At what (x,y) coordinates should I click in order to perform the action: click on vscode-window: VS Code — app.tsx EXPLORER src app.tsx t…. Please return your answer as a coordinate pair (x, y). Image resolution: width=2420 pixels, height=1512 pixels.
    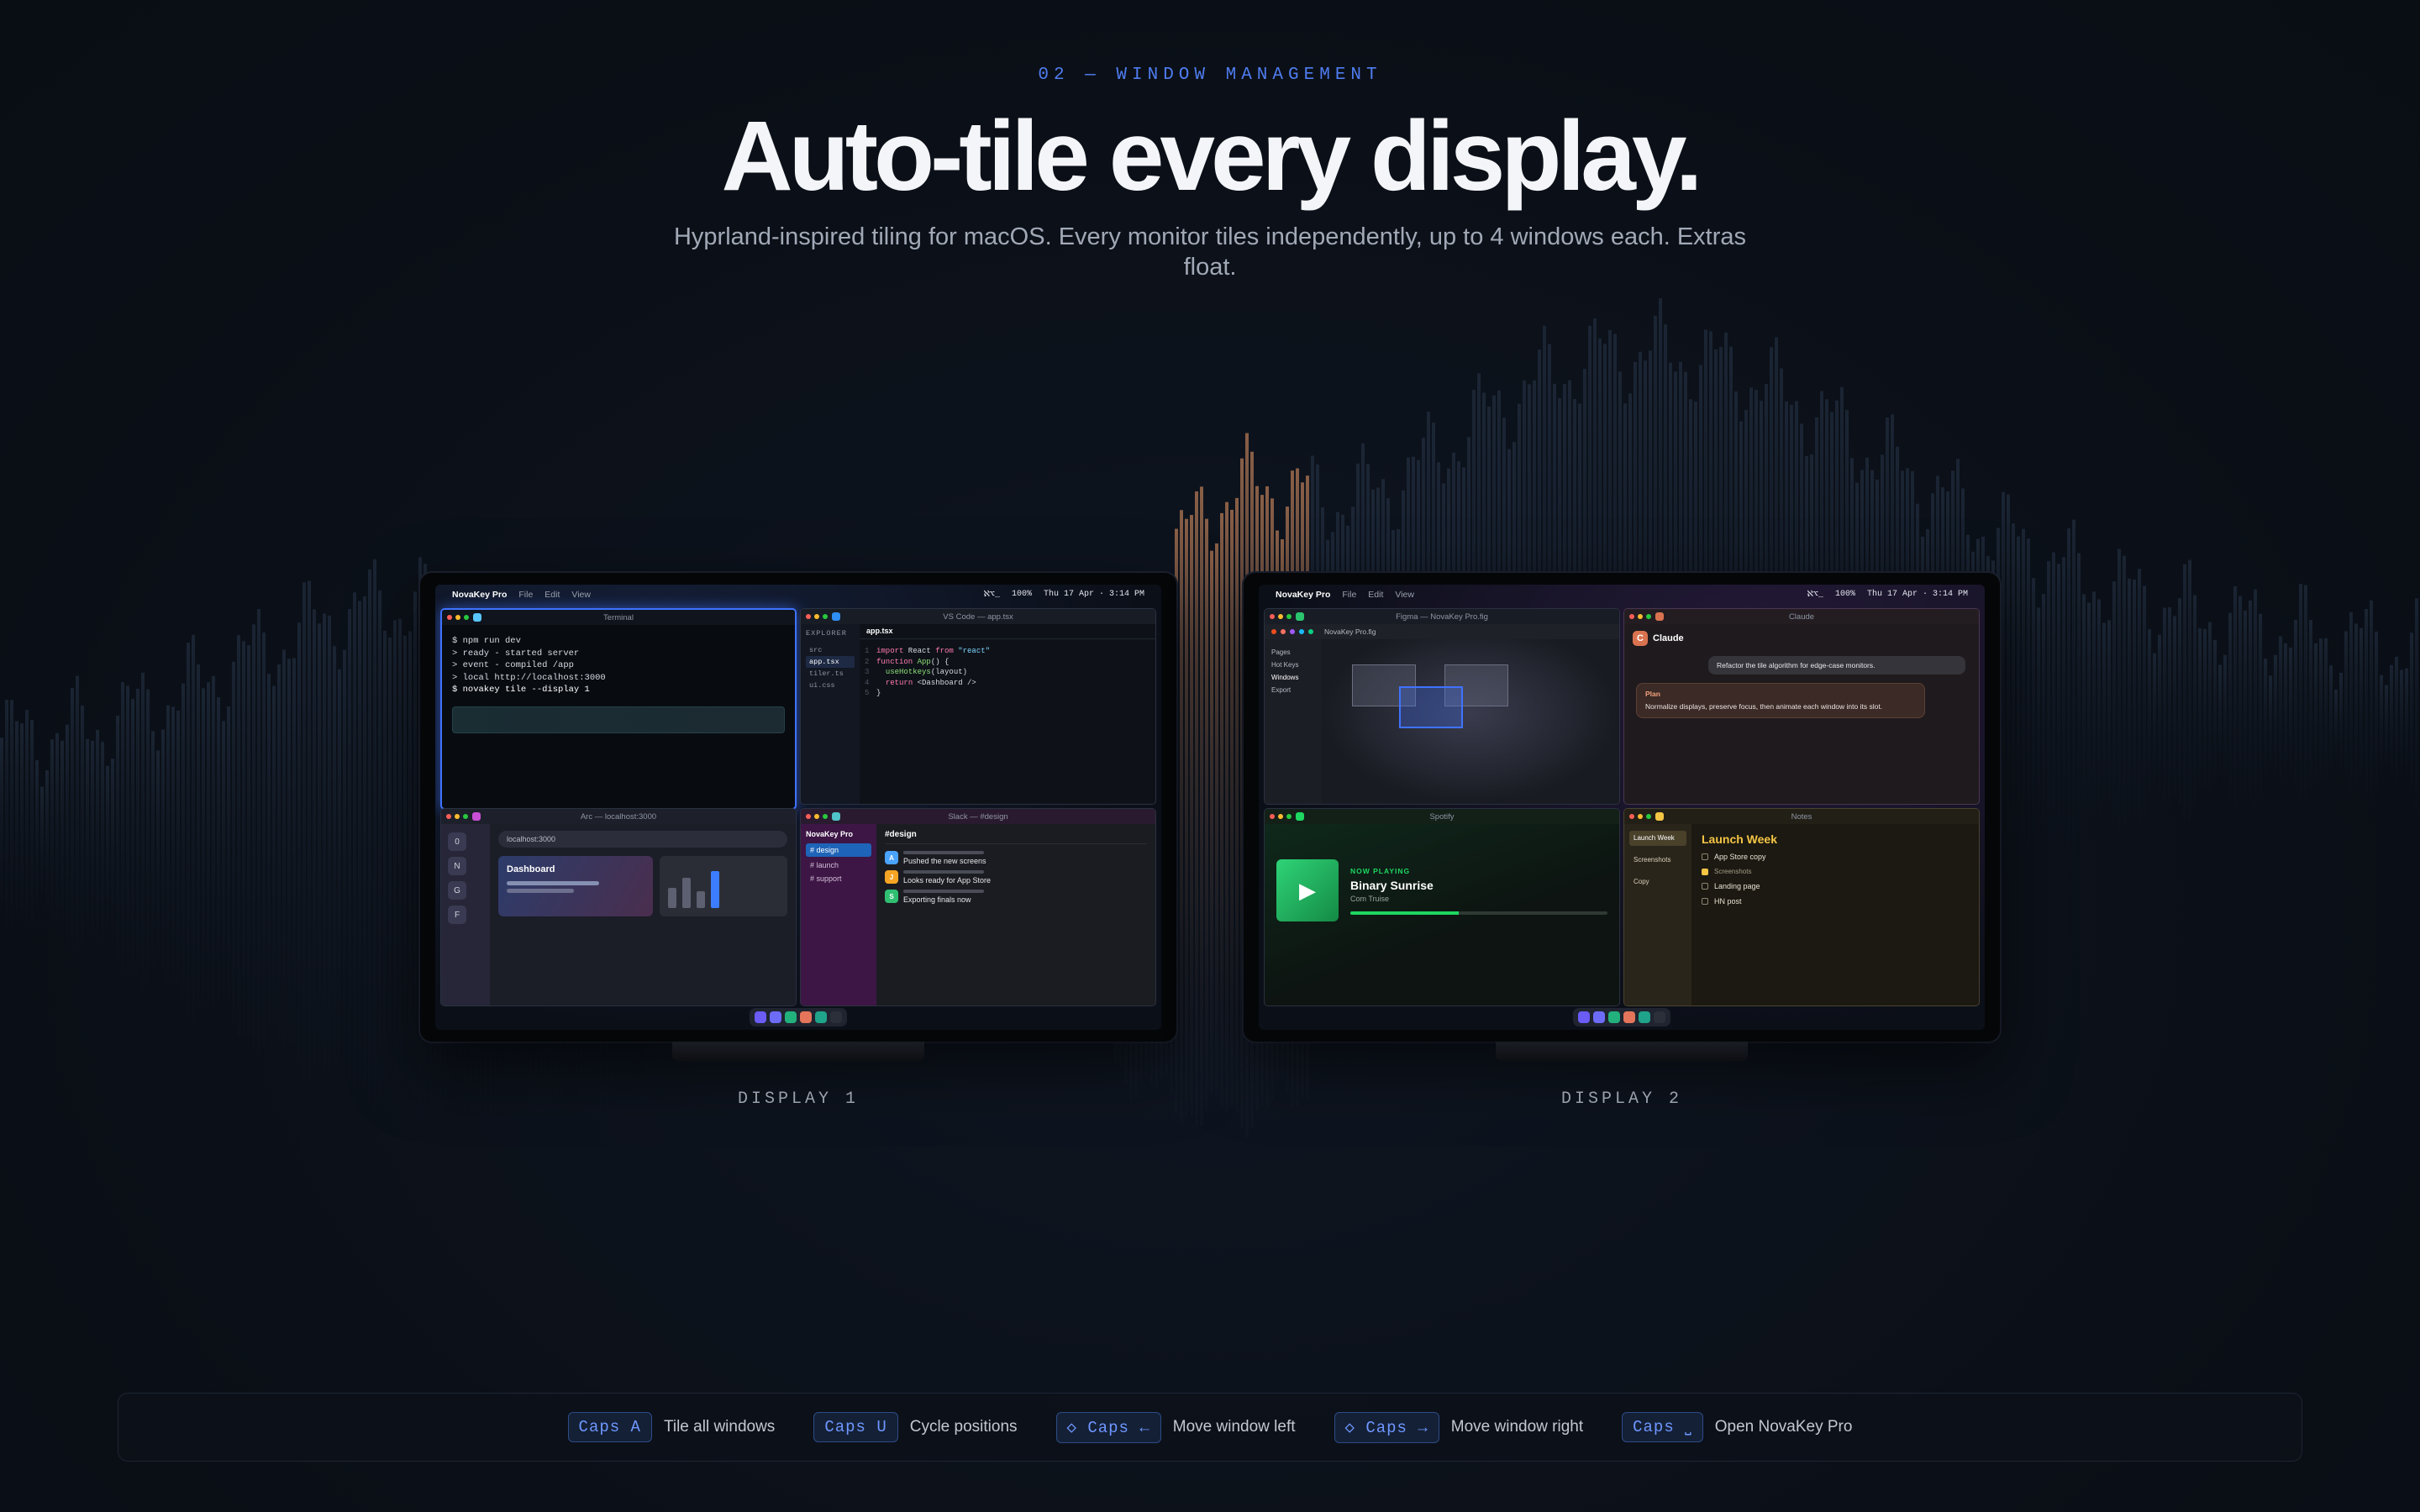
    Looking at the image, I should click on (978, 706).